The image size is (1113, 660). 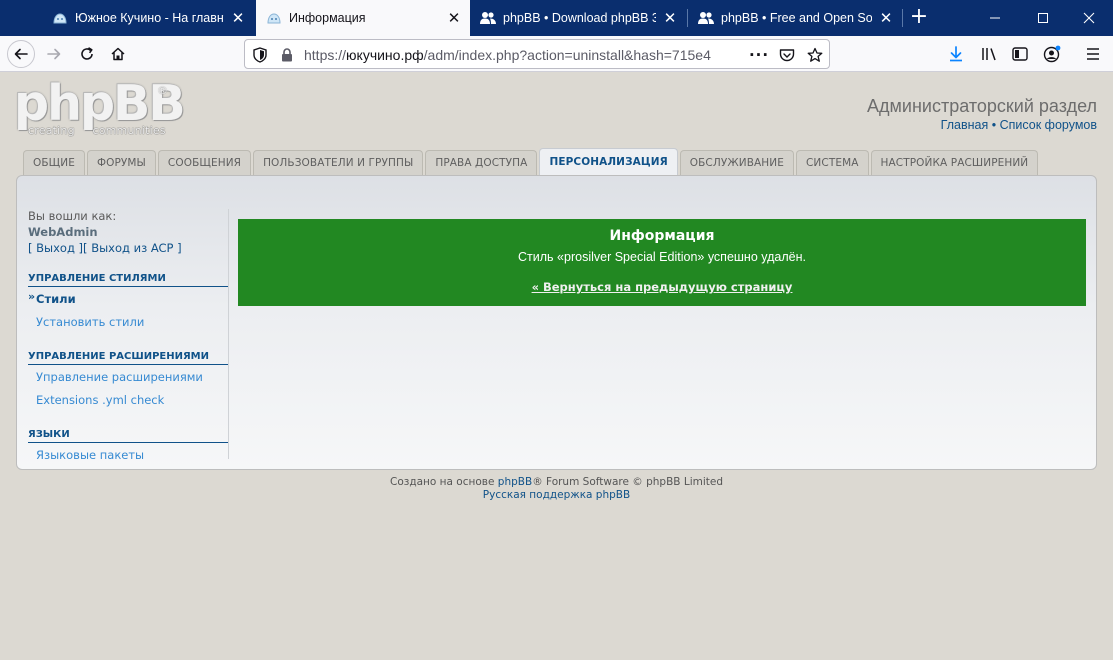 I want to click on logout-links: [ Выход ][ Выход из ACP ], so click(x=128, y=248).